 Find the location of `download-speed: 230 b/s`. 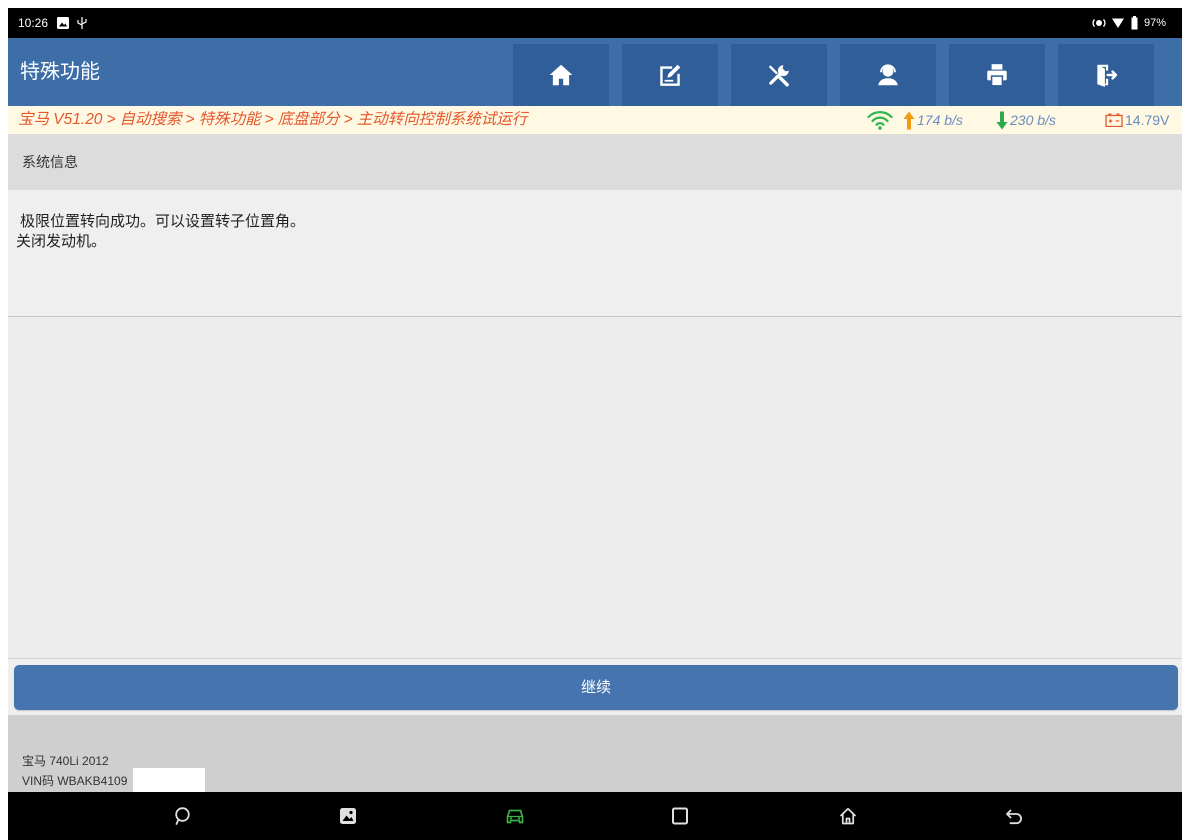

download-speed: 230 b/s is located at coordinates (1033, 120).